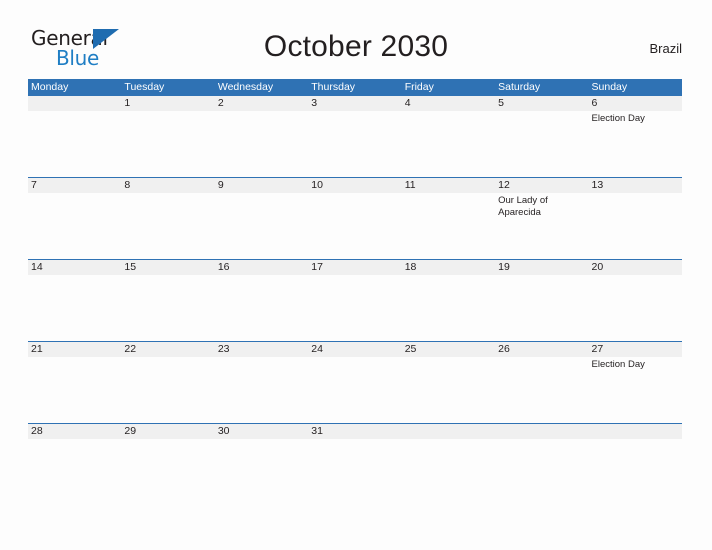  Describe the element at coordinates (541, 382) in the screenshot. I see `calendar-day-cell: 26` at that location.